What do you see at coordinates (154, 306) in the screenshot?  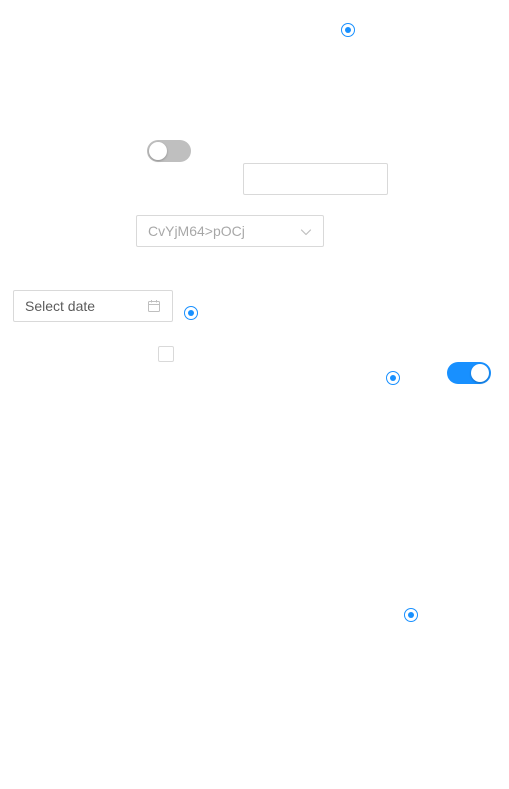 I see `calendar-icon` at bounding box center [154, 306].